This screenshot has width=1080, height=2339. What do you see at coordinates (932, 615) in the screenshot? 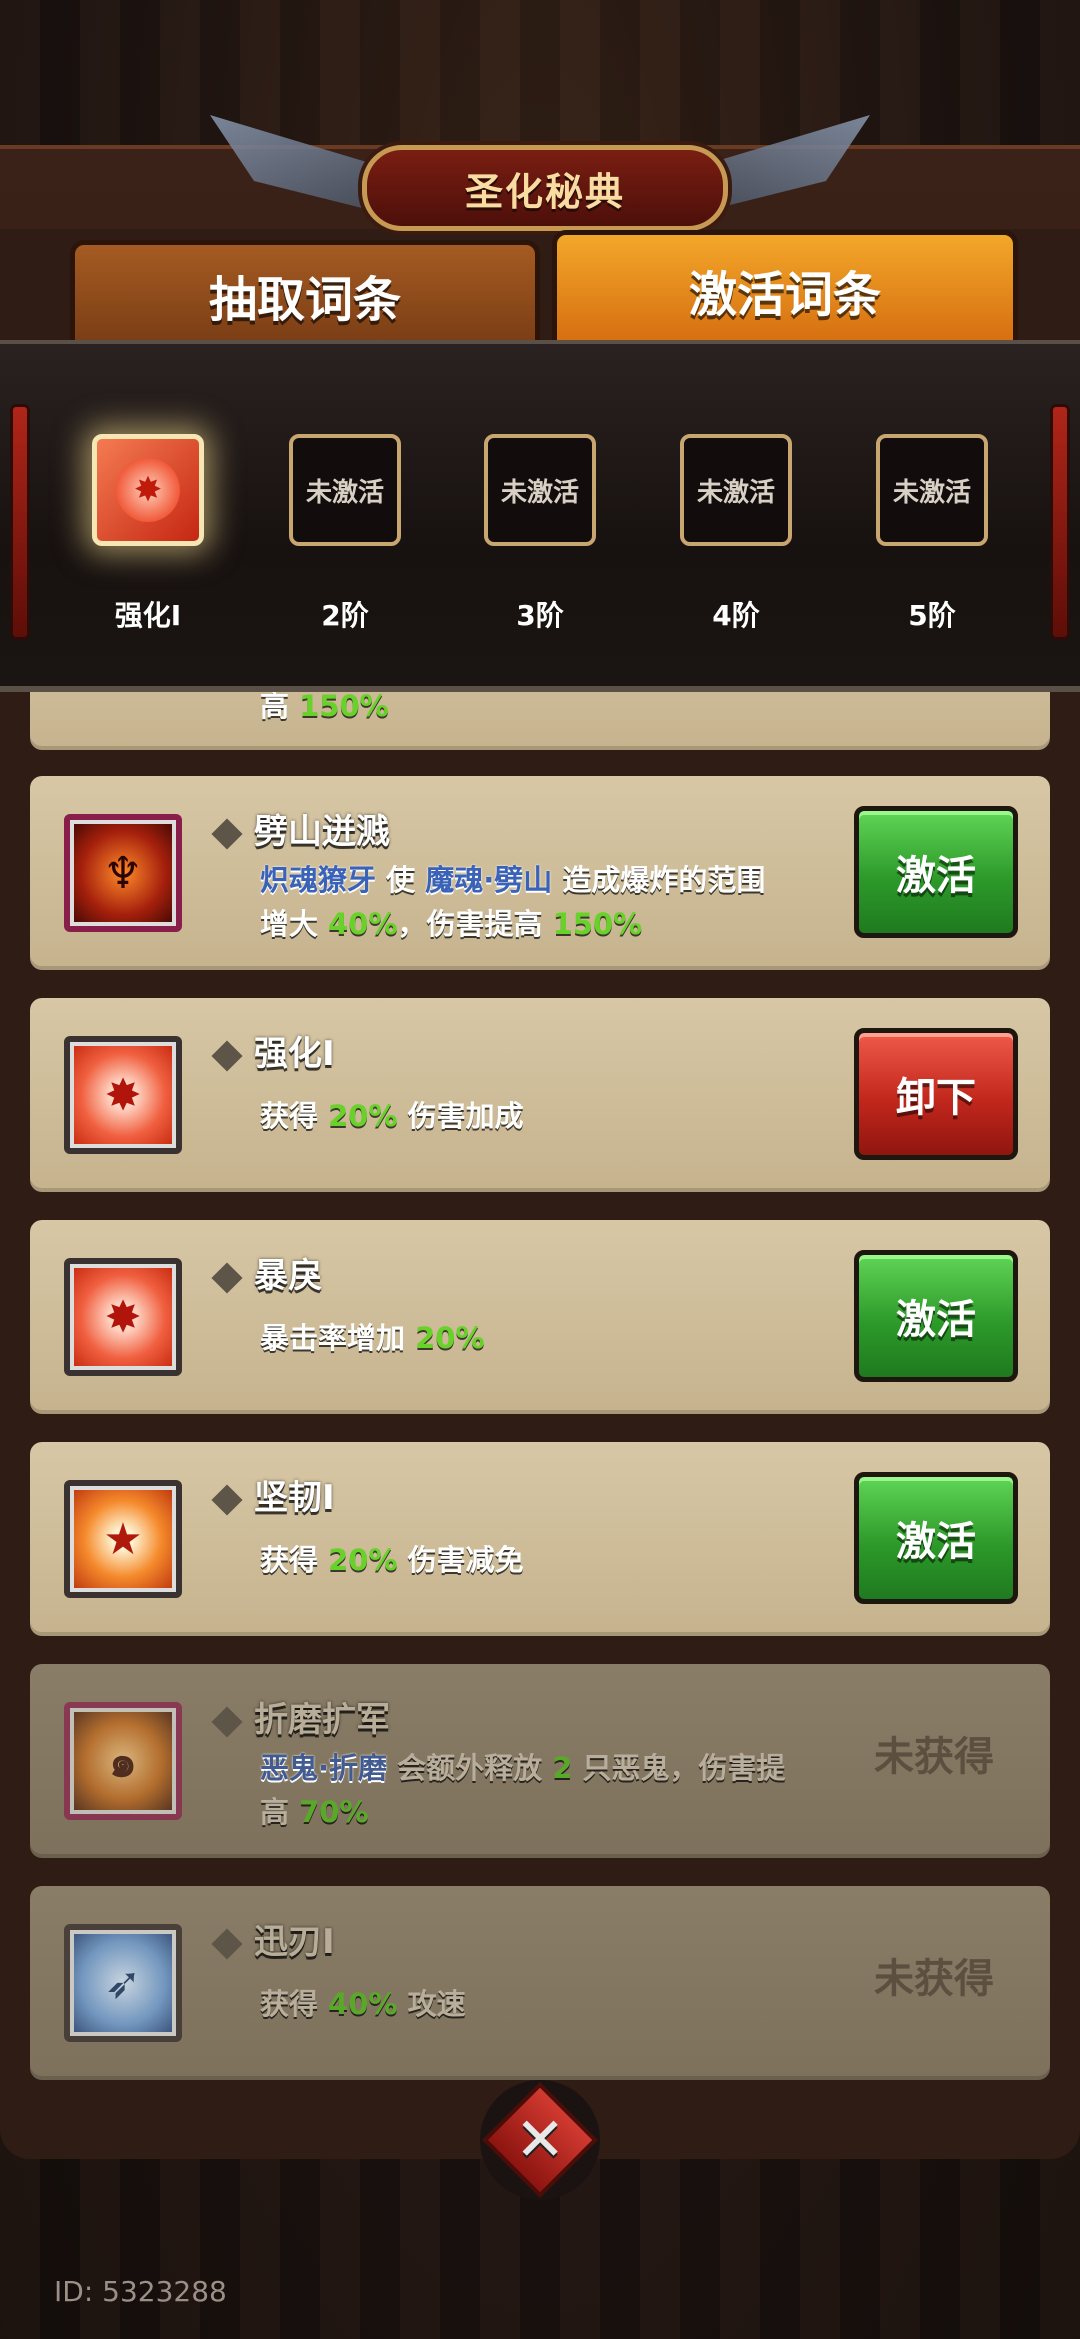
I see `slot-label: 5阶` at bounding box center [932, 615].